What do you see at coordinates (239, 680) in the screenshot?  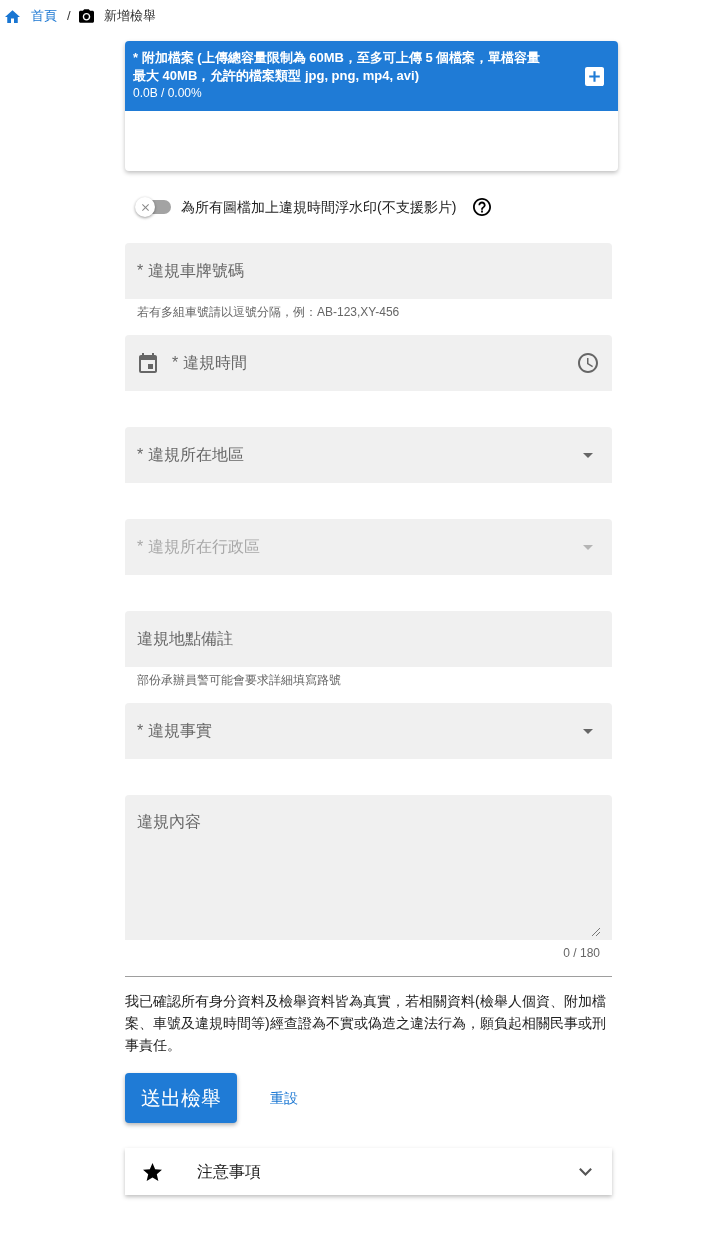 I see `helper-text: 部份承辦員警可能會要求詳細填寫路號` at bounding box center [239, 680].